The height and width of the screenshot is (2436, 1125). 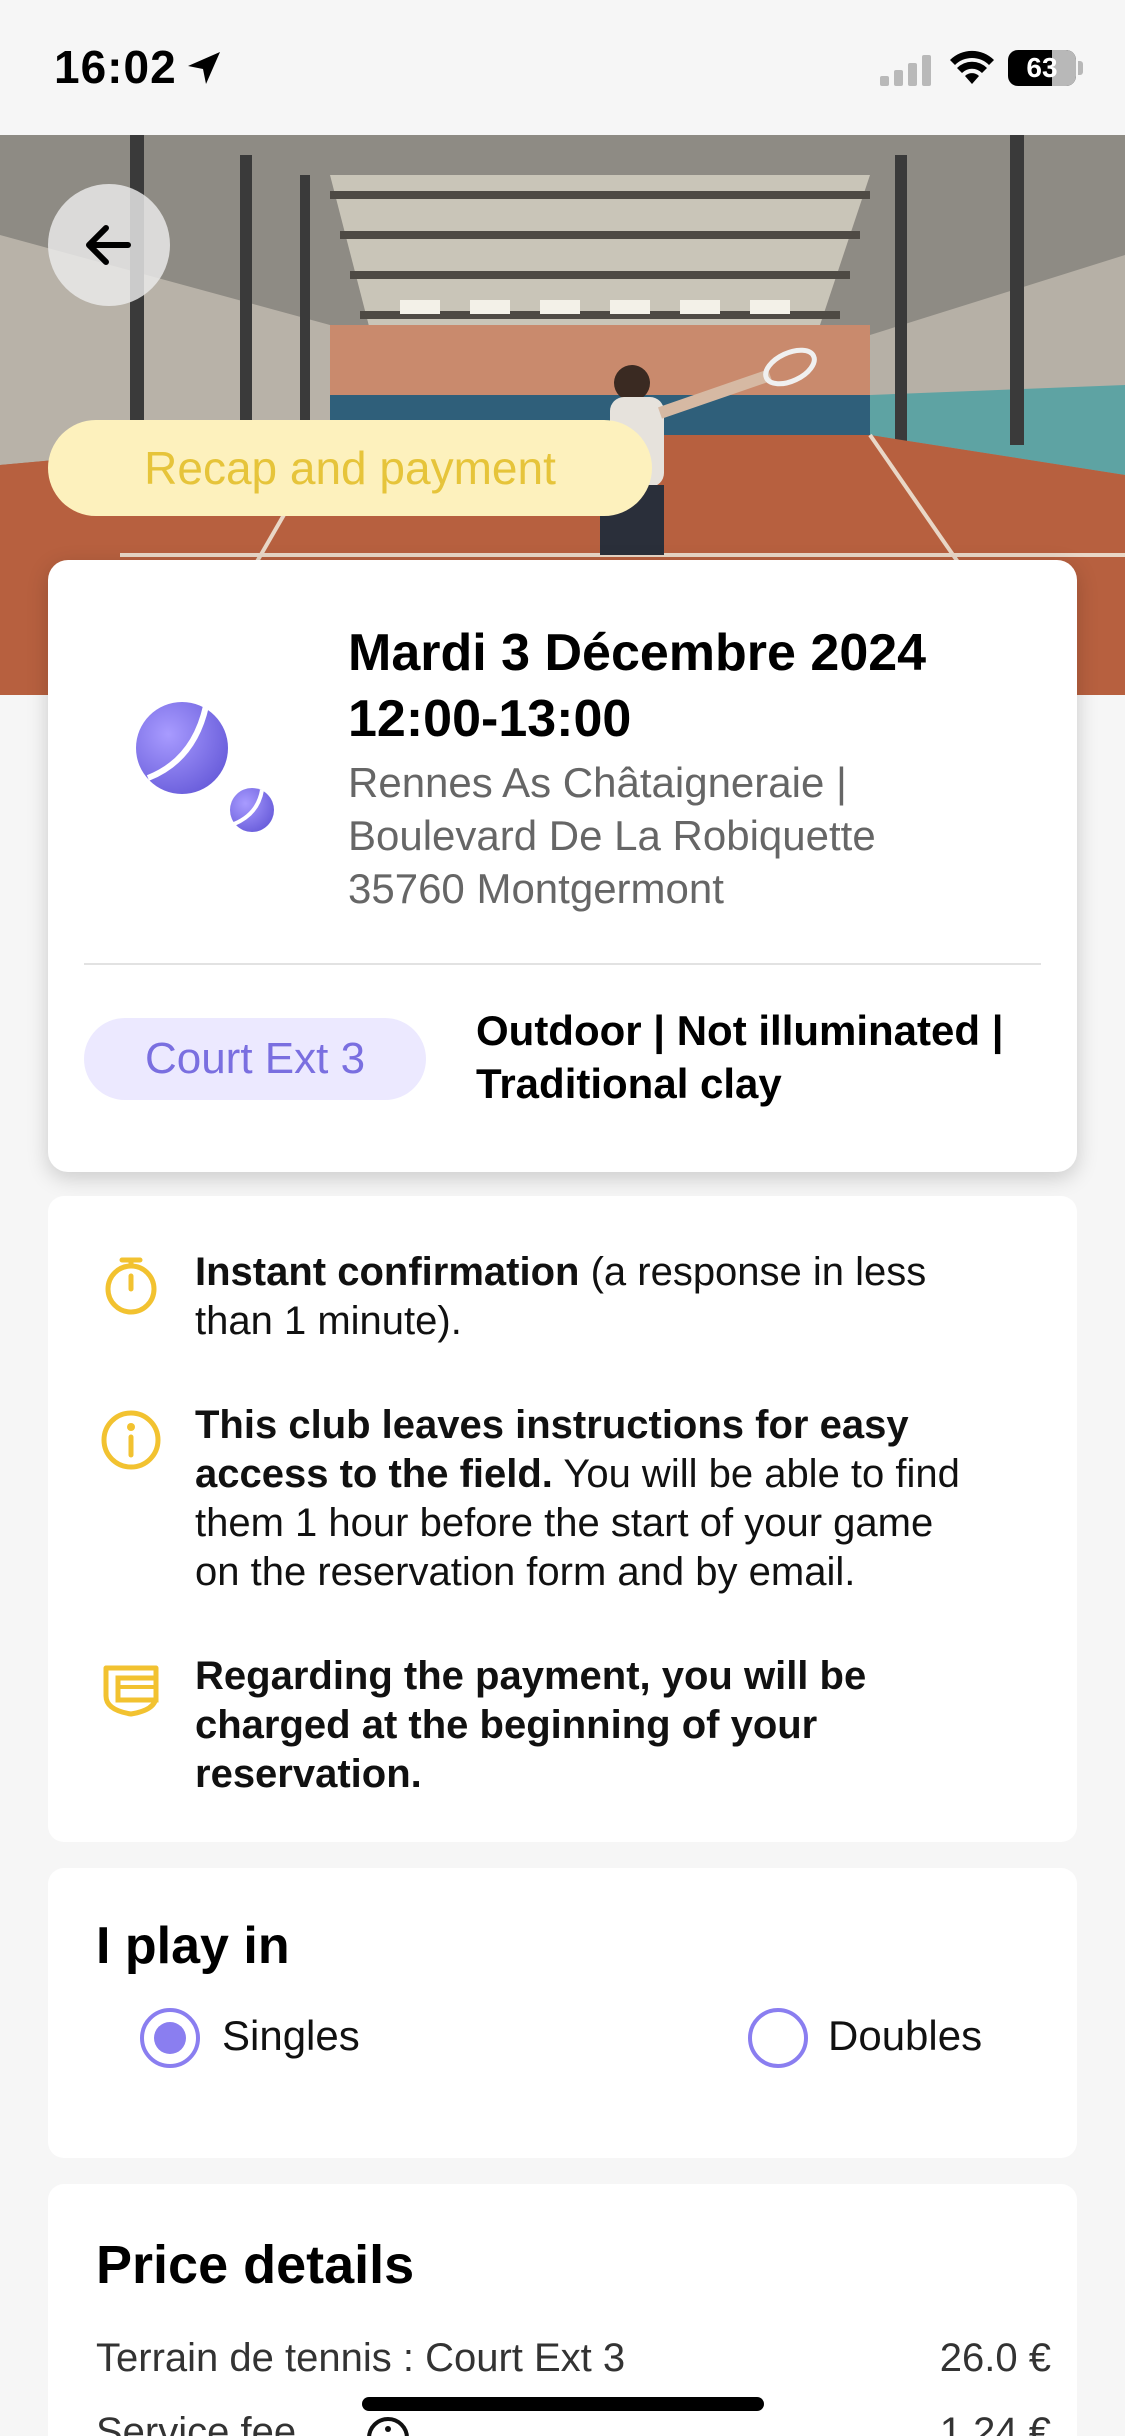 I want to click on section-title: I play in, so click(x=193, y=1946).